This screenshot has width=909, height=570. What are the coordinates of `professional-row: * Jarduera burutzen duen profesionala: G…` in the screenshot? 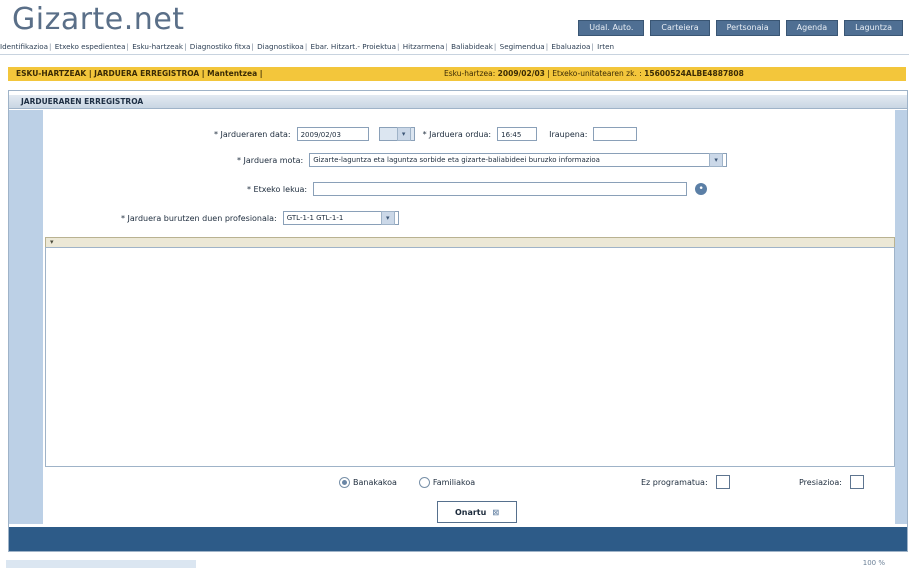 It's located at (260, 218).